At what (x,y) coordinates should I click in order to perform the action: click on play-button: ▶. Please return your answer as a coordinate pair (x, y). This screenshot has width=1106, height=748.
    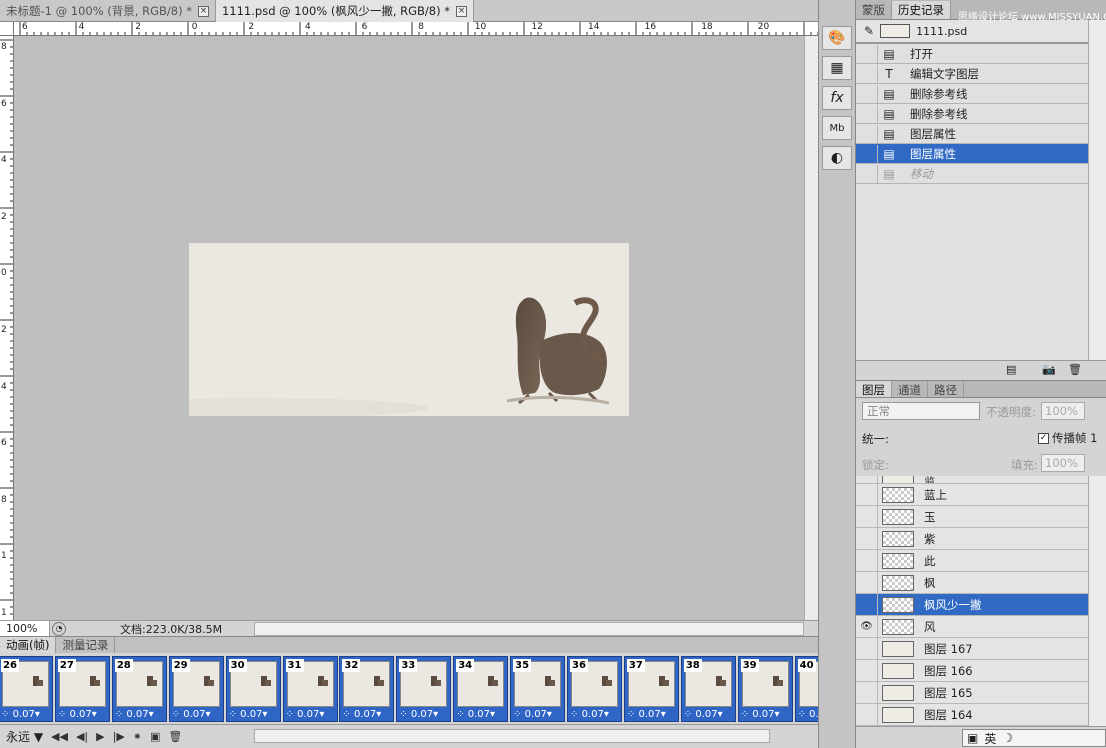
    Looking at the image, I should click on (100, 736).